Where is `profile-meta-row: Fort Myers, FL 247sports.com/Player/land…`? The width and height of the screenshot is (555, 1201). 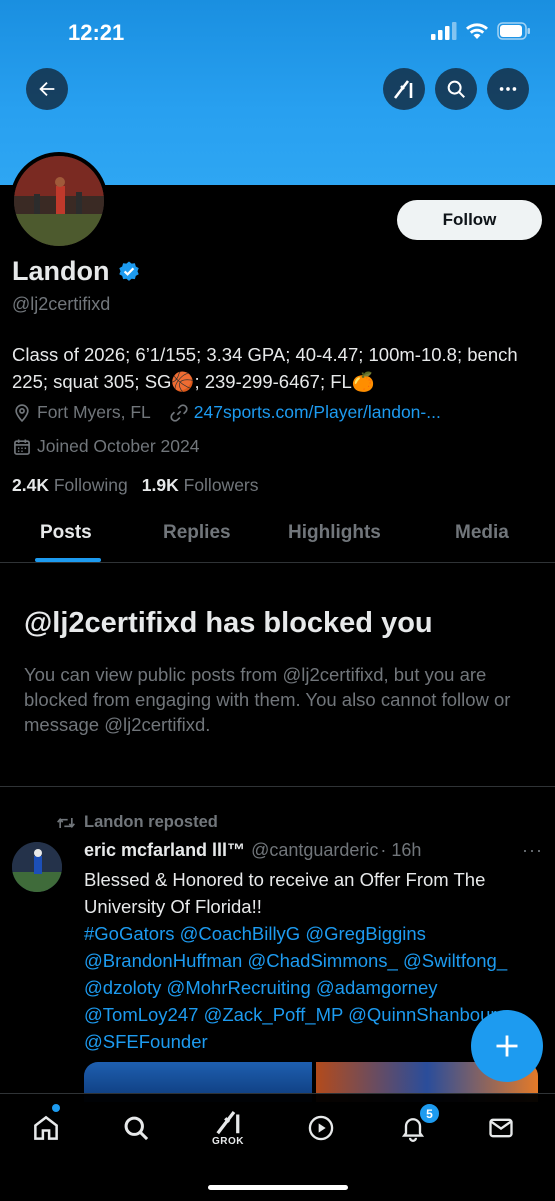 profile-meta-row: Fort Myers, FL 247sports.com/Player/land… is located at coordinates (226, 412).